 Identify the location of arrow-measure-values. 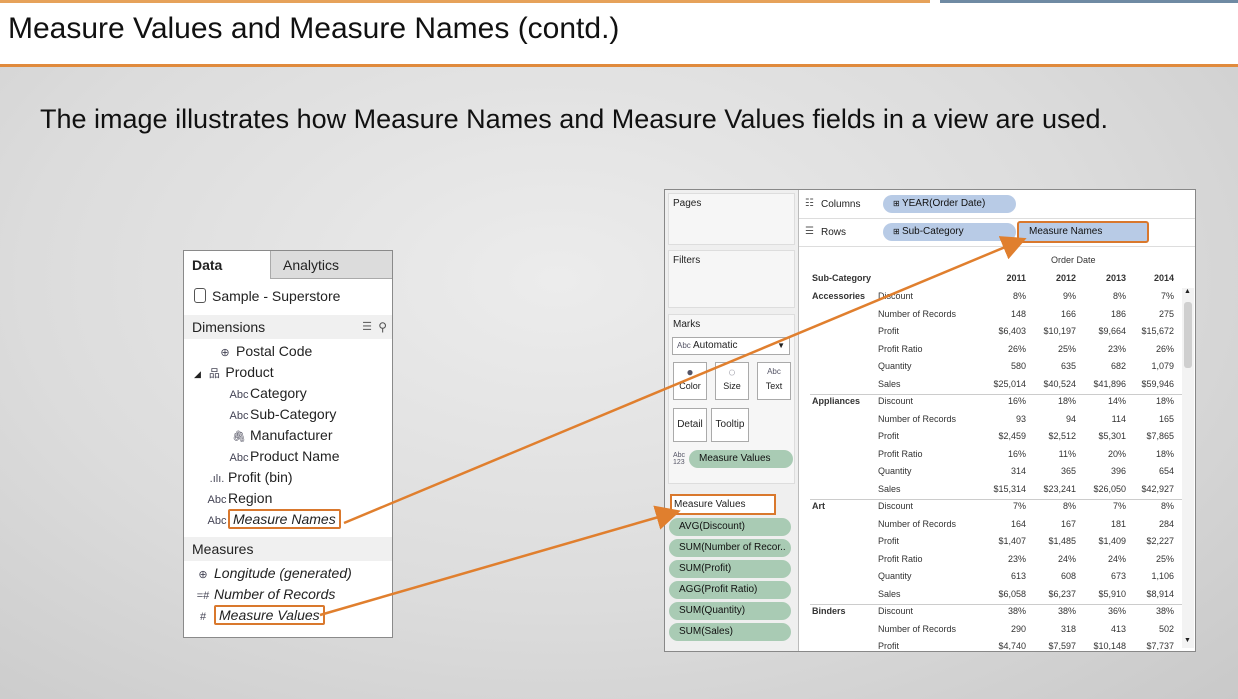
(500, 561).